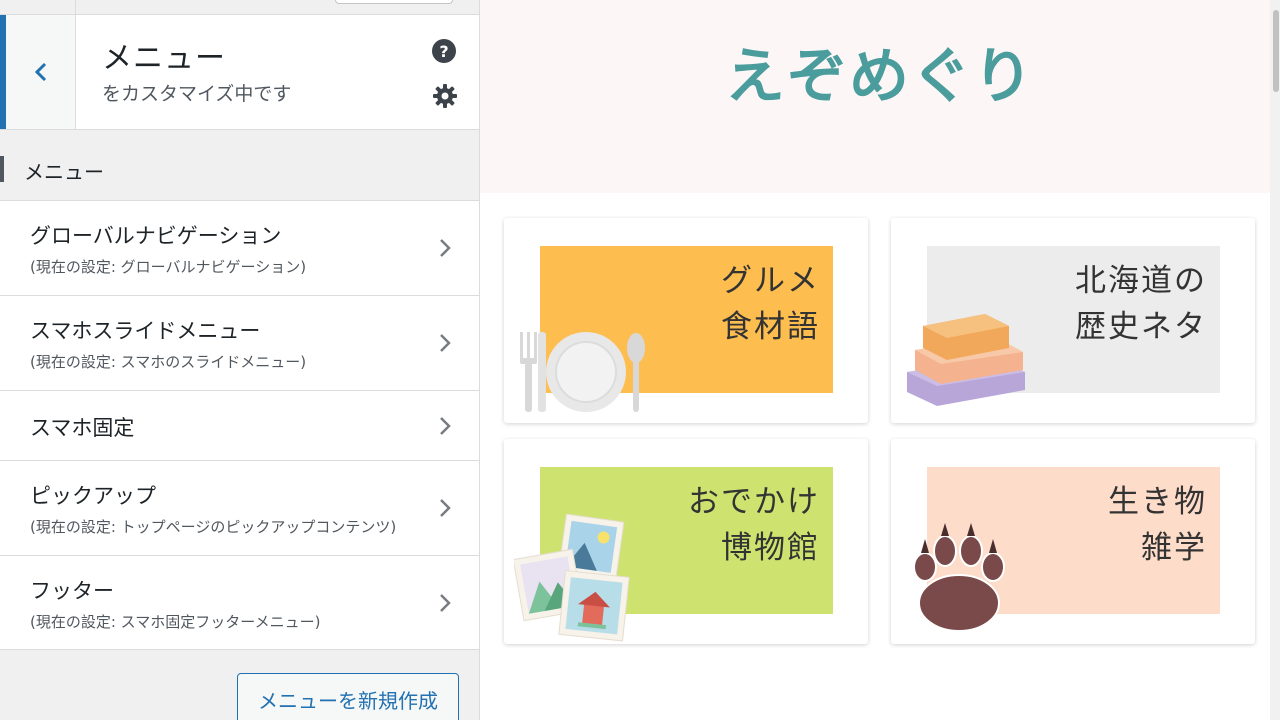 This screenshot has width=1280, height=720. I want to click on menu-item-sp-slide-menu: スマホスライドメニュー (現在の設定: スマホのスライドメニュー), so click(239, 342).